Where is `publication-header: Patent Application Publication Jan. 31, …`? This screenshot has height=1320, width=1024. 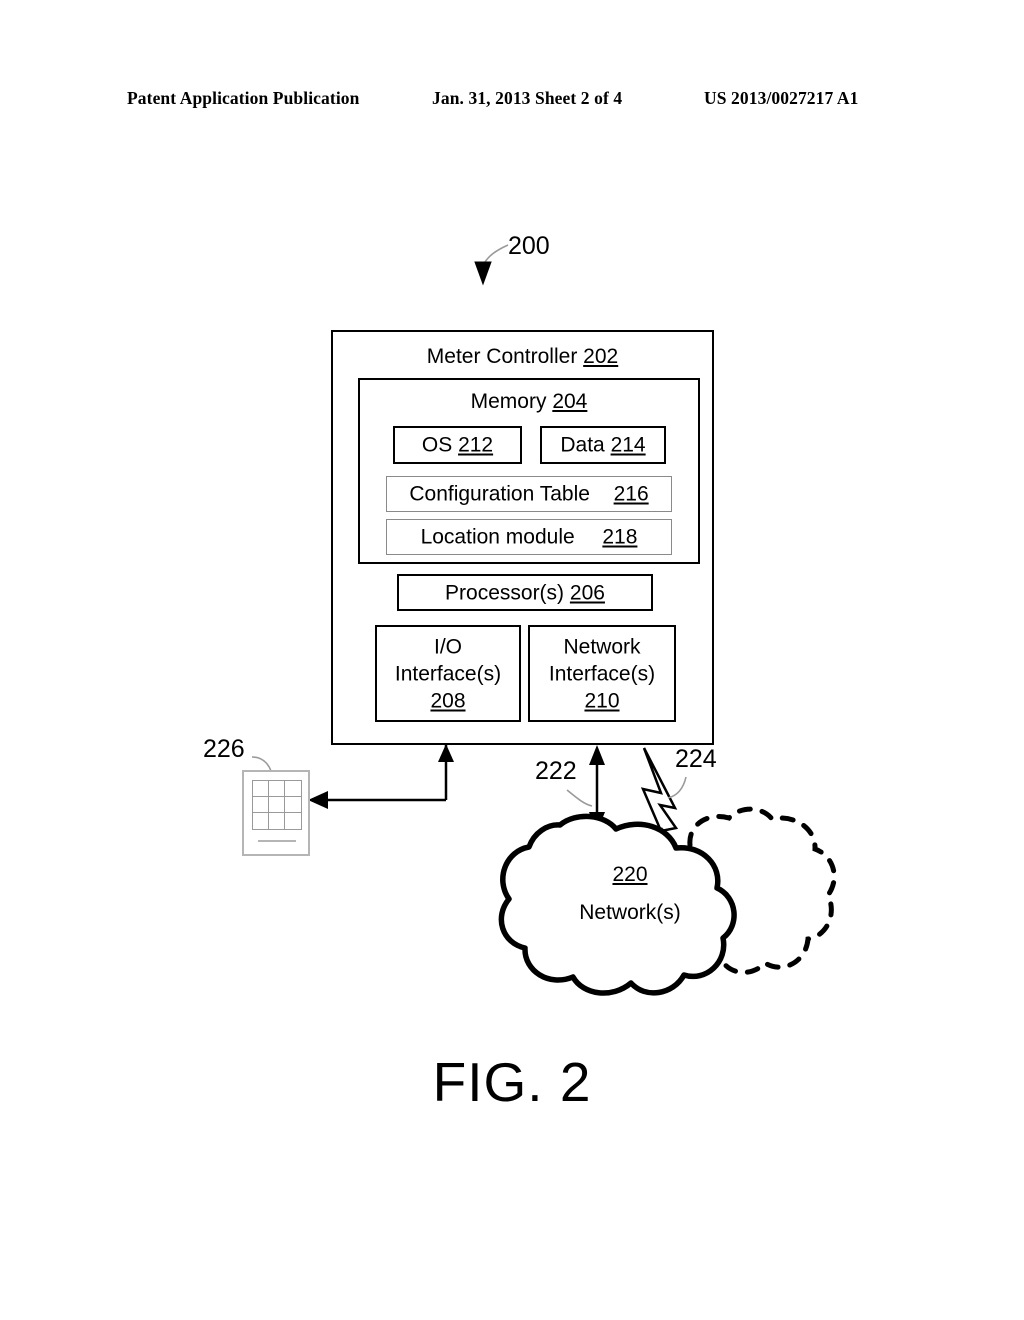 publication-header: Patent Application Publication Jan. 31, … is located at coordinates (512, 101).